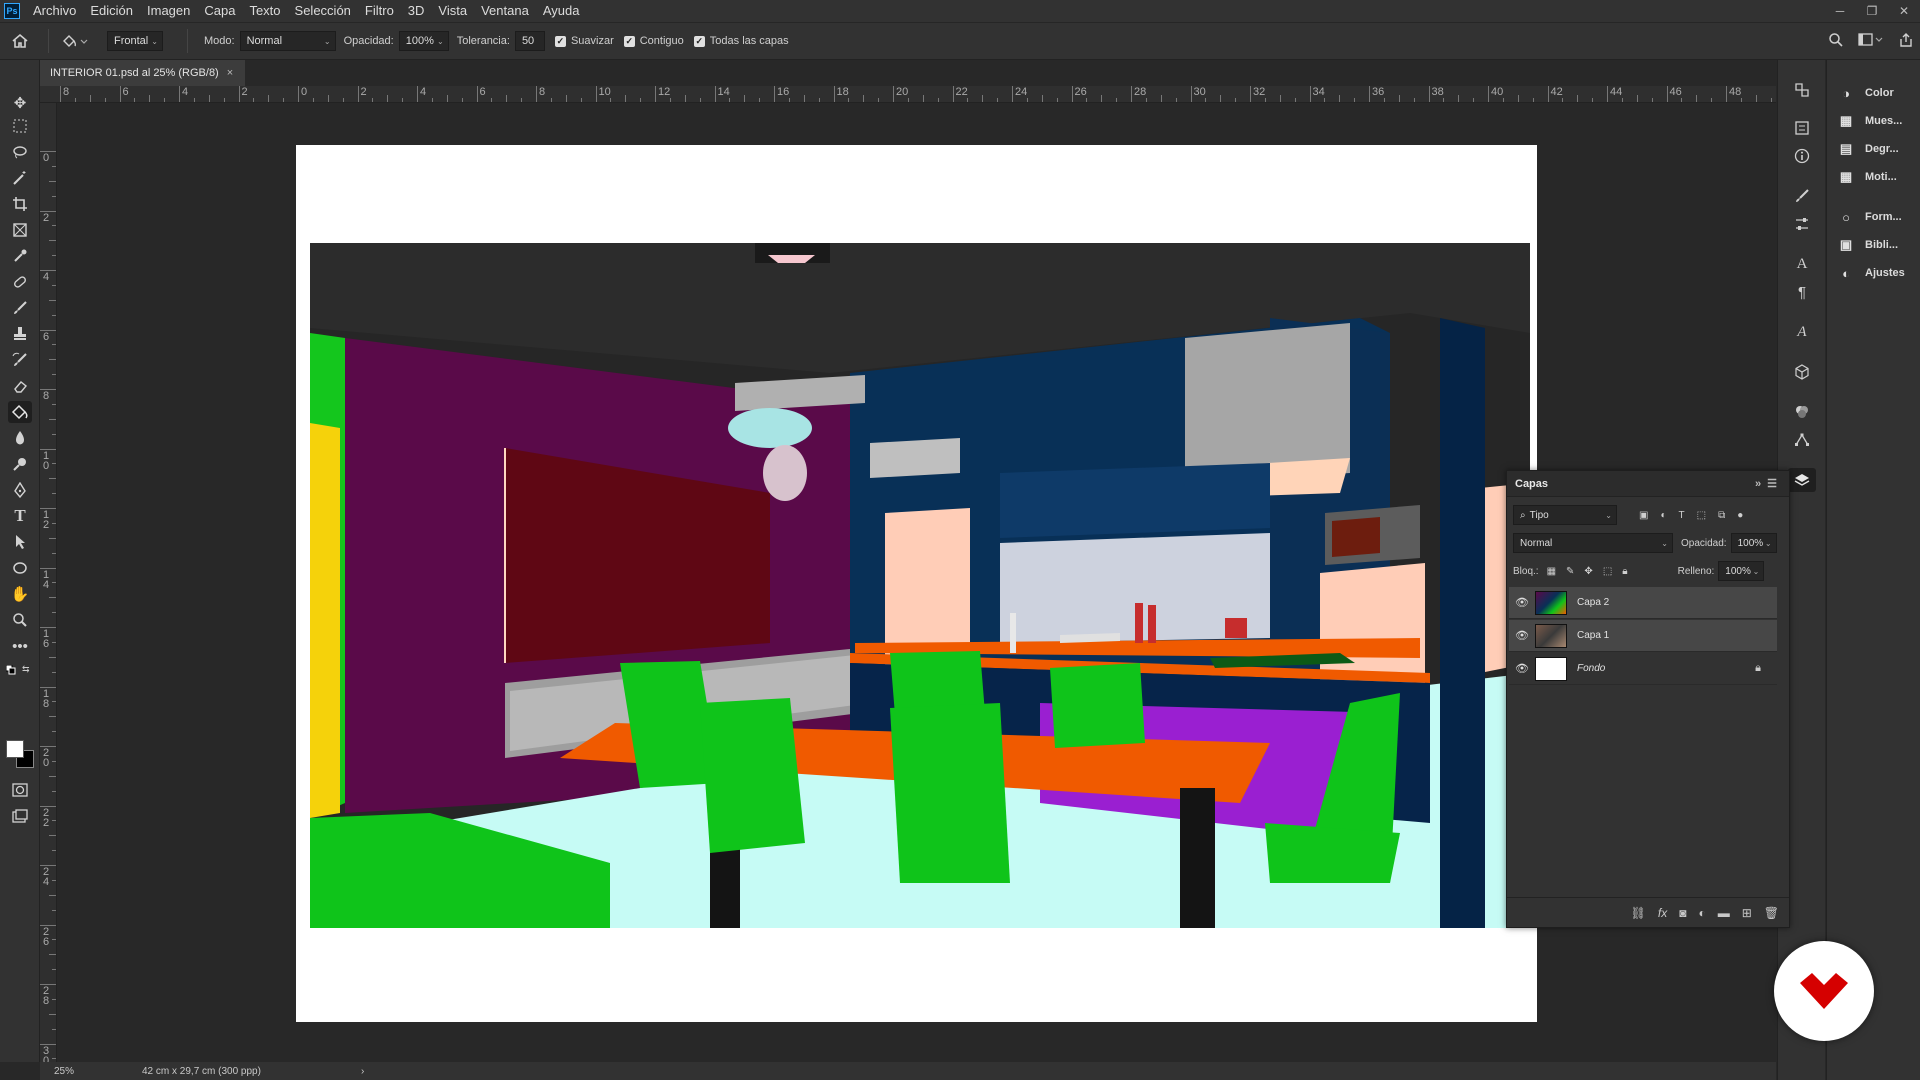  What do you see at coordinates (1802, 292) in the screenshot?
I see `paragraph-panel-icon: ¶` at bounding box center [1802, 292].